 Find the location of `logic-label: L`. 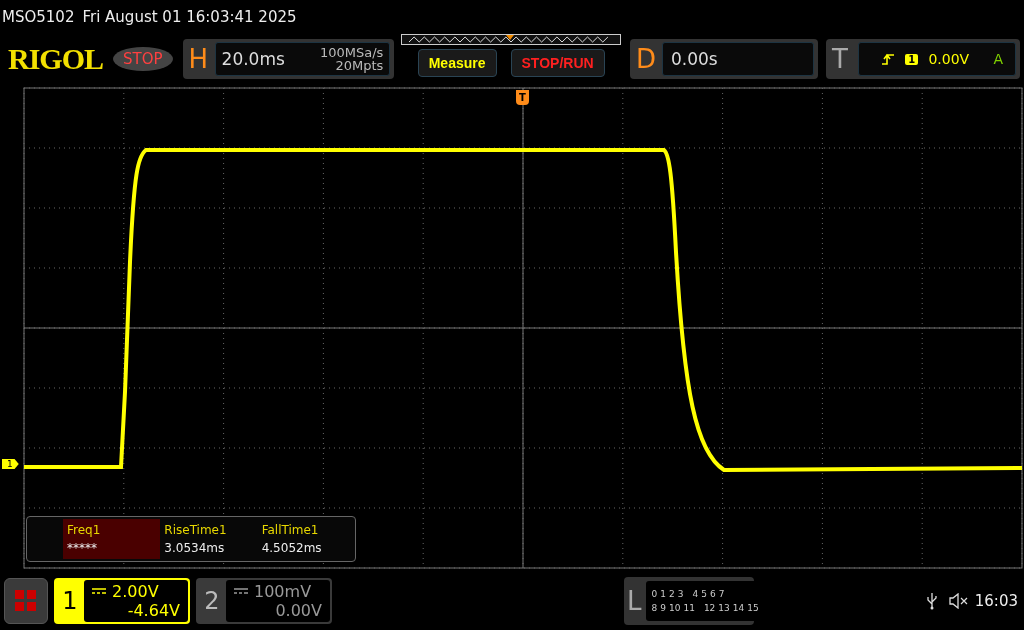

logic-label: L is located at coordinates (634, 601).